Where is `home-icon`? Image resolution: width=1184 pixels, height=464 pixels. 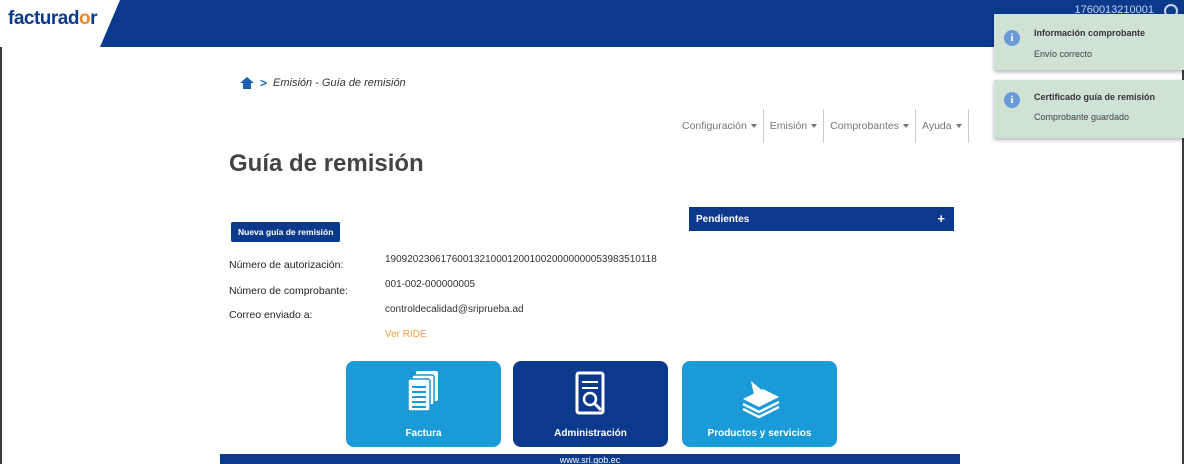 home-icon is located at coordinates (247, 83).